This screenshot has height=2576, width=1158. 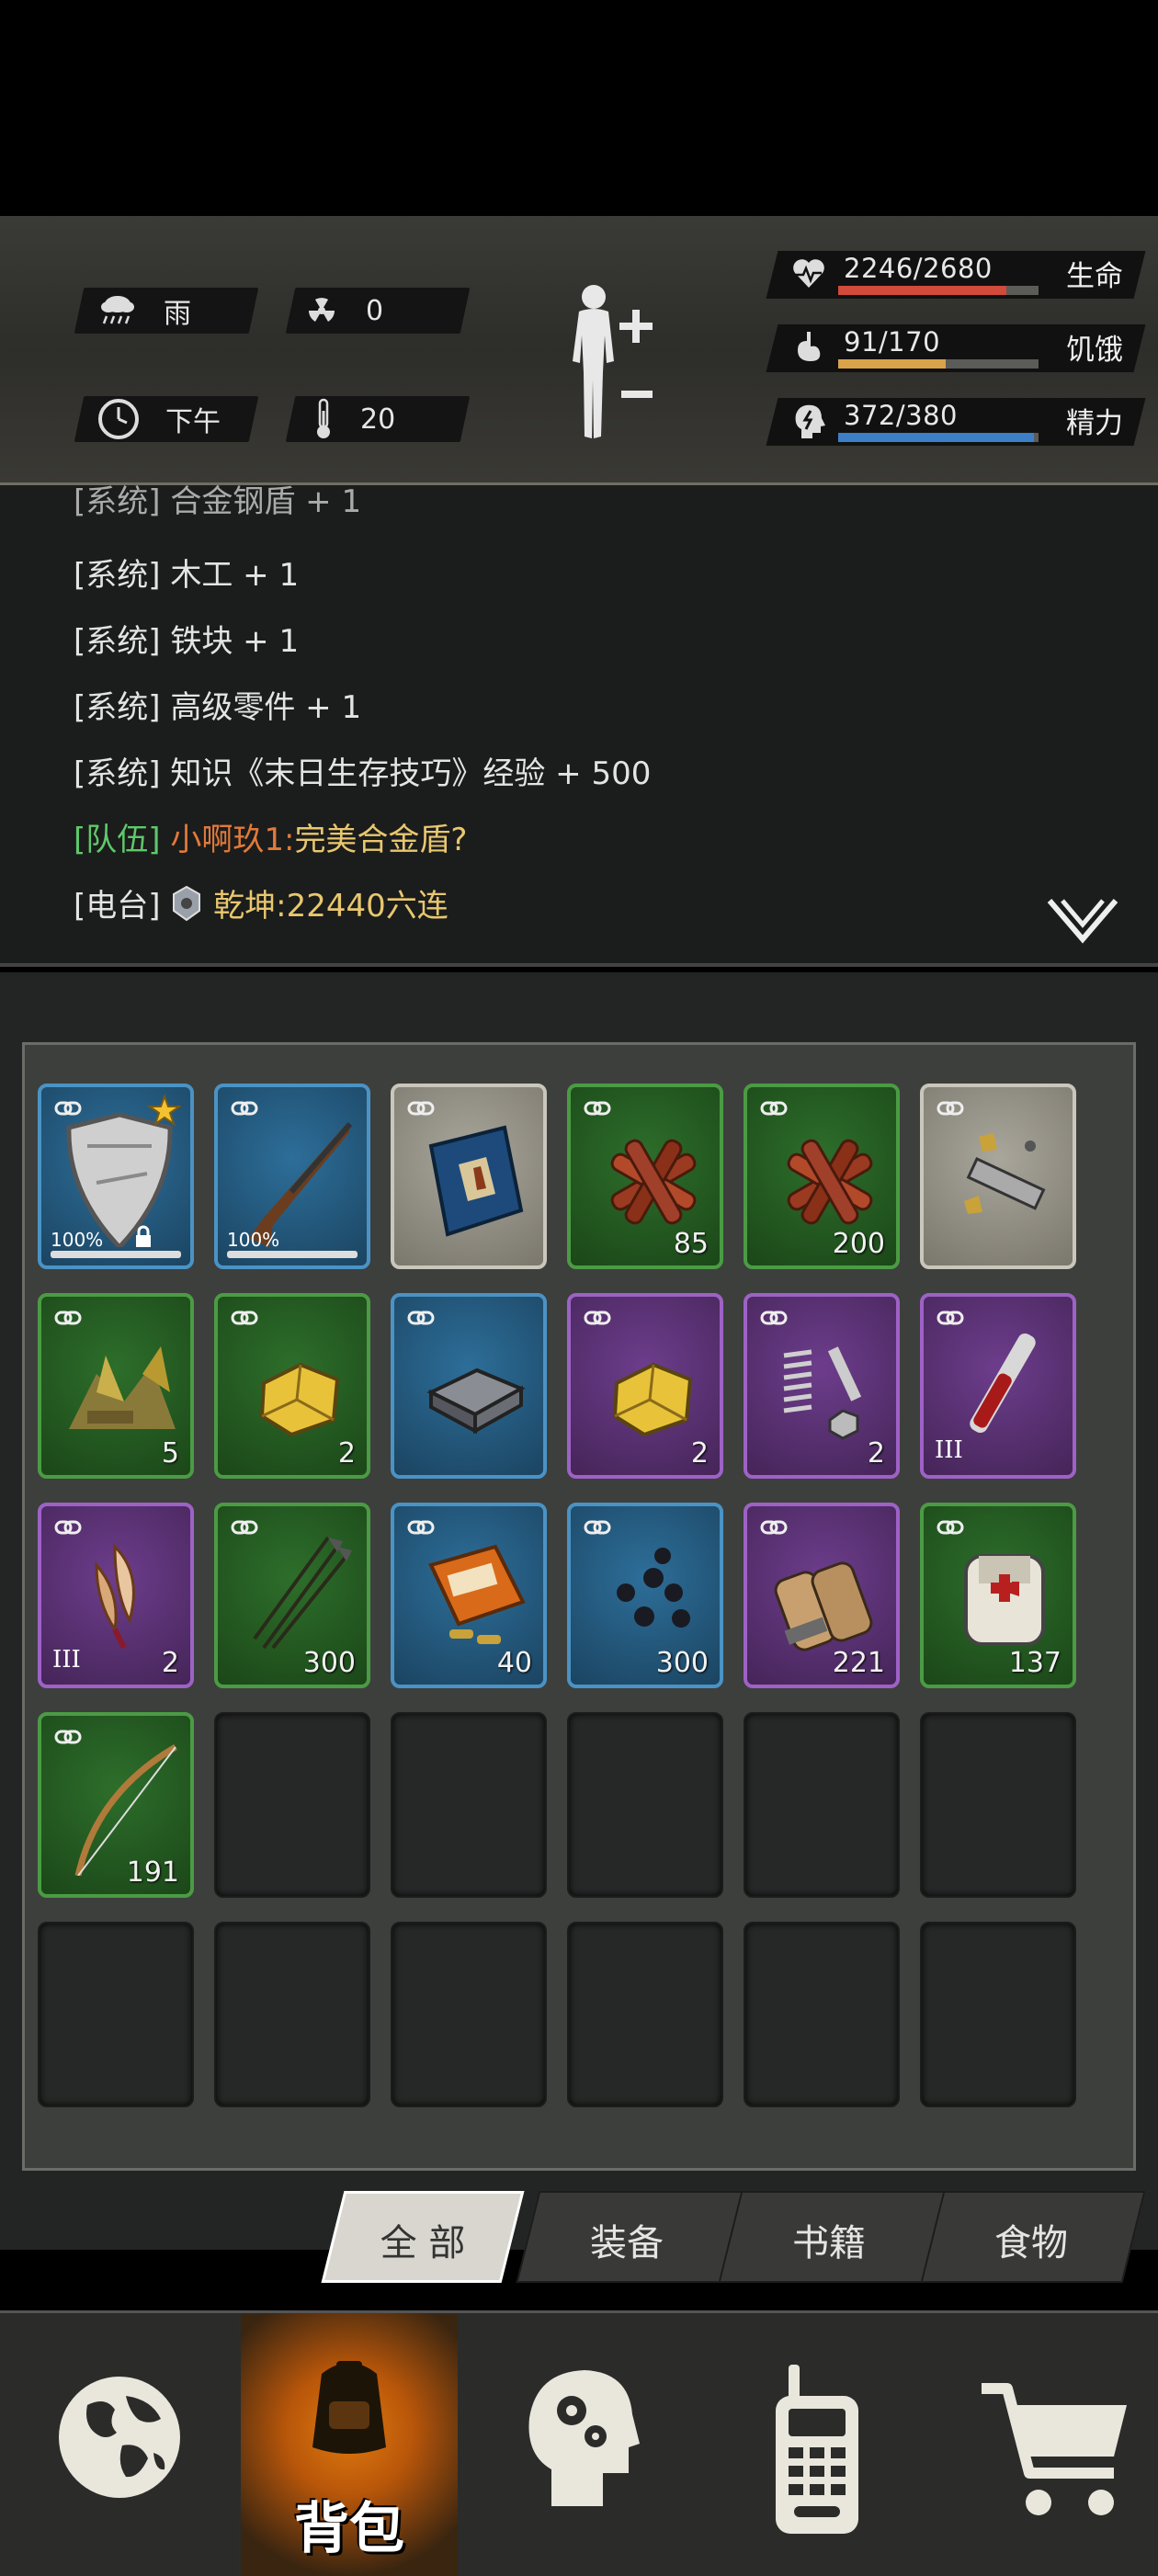 I want to click on energy-value: 372/380, so click(x=901, y=415).